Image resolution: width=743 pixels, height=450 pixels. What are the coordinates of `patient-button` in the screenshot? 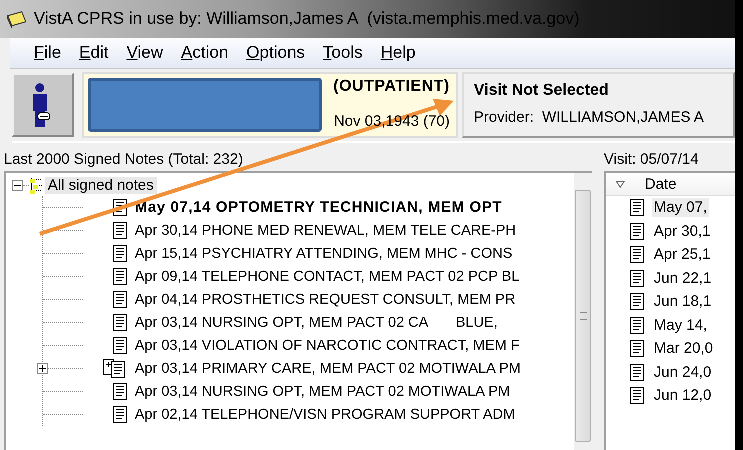 It's located at (43, 105).